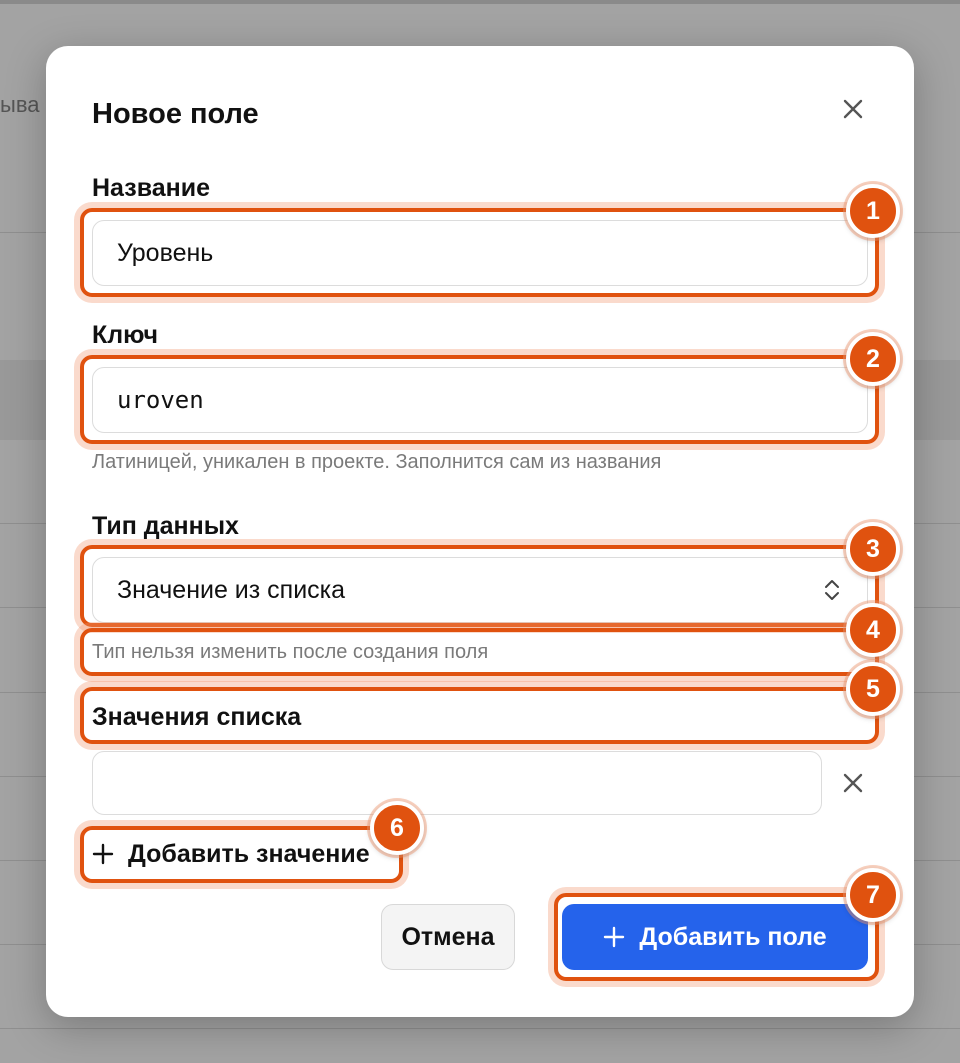 This screenshot has height=1063, width=960. I want to click on annotation-badge: 1, so click(873, 211).